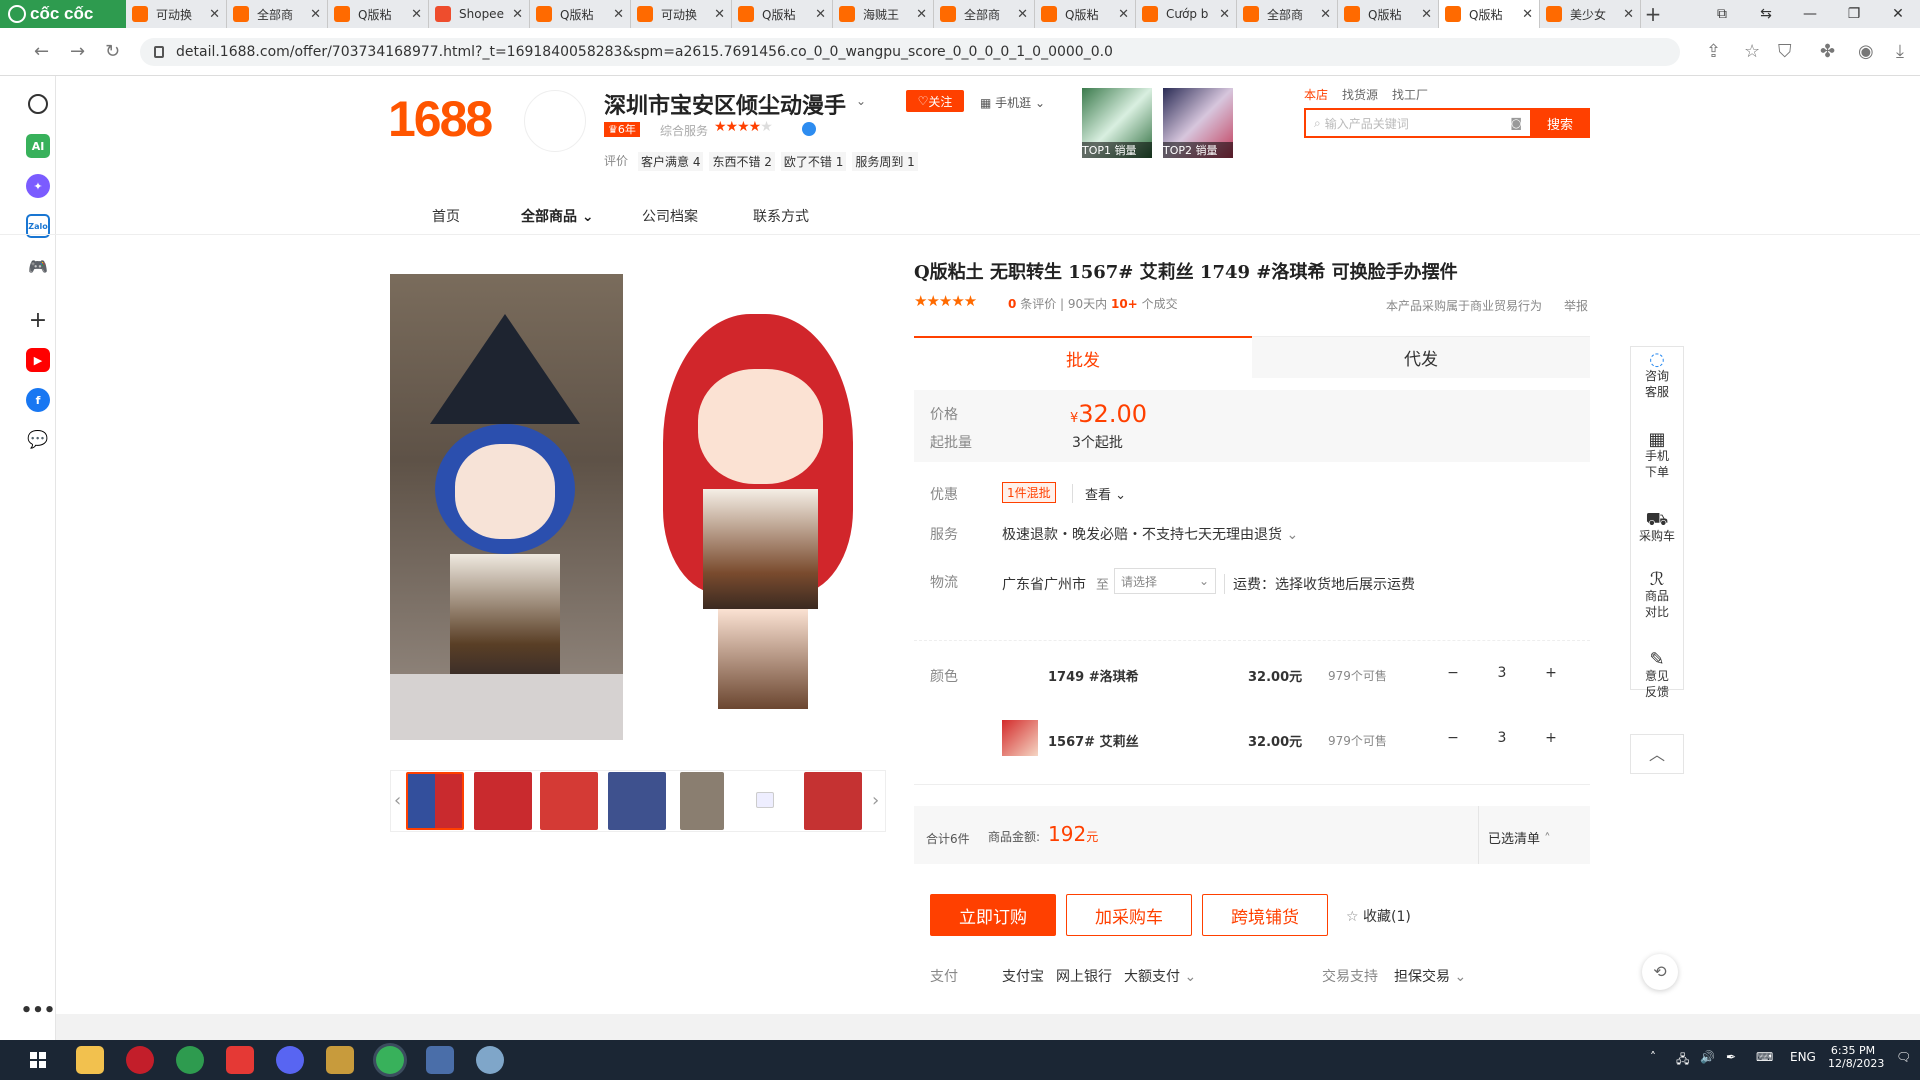  I want to click on search-button: 搜索, so click(1560, 123).